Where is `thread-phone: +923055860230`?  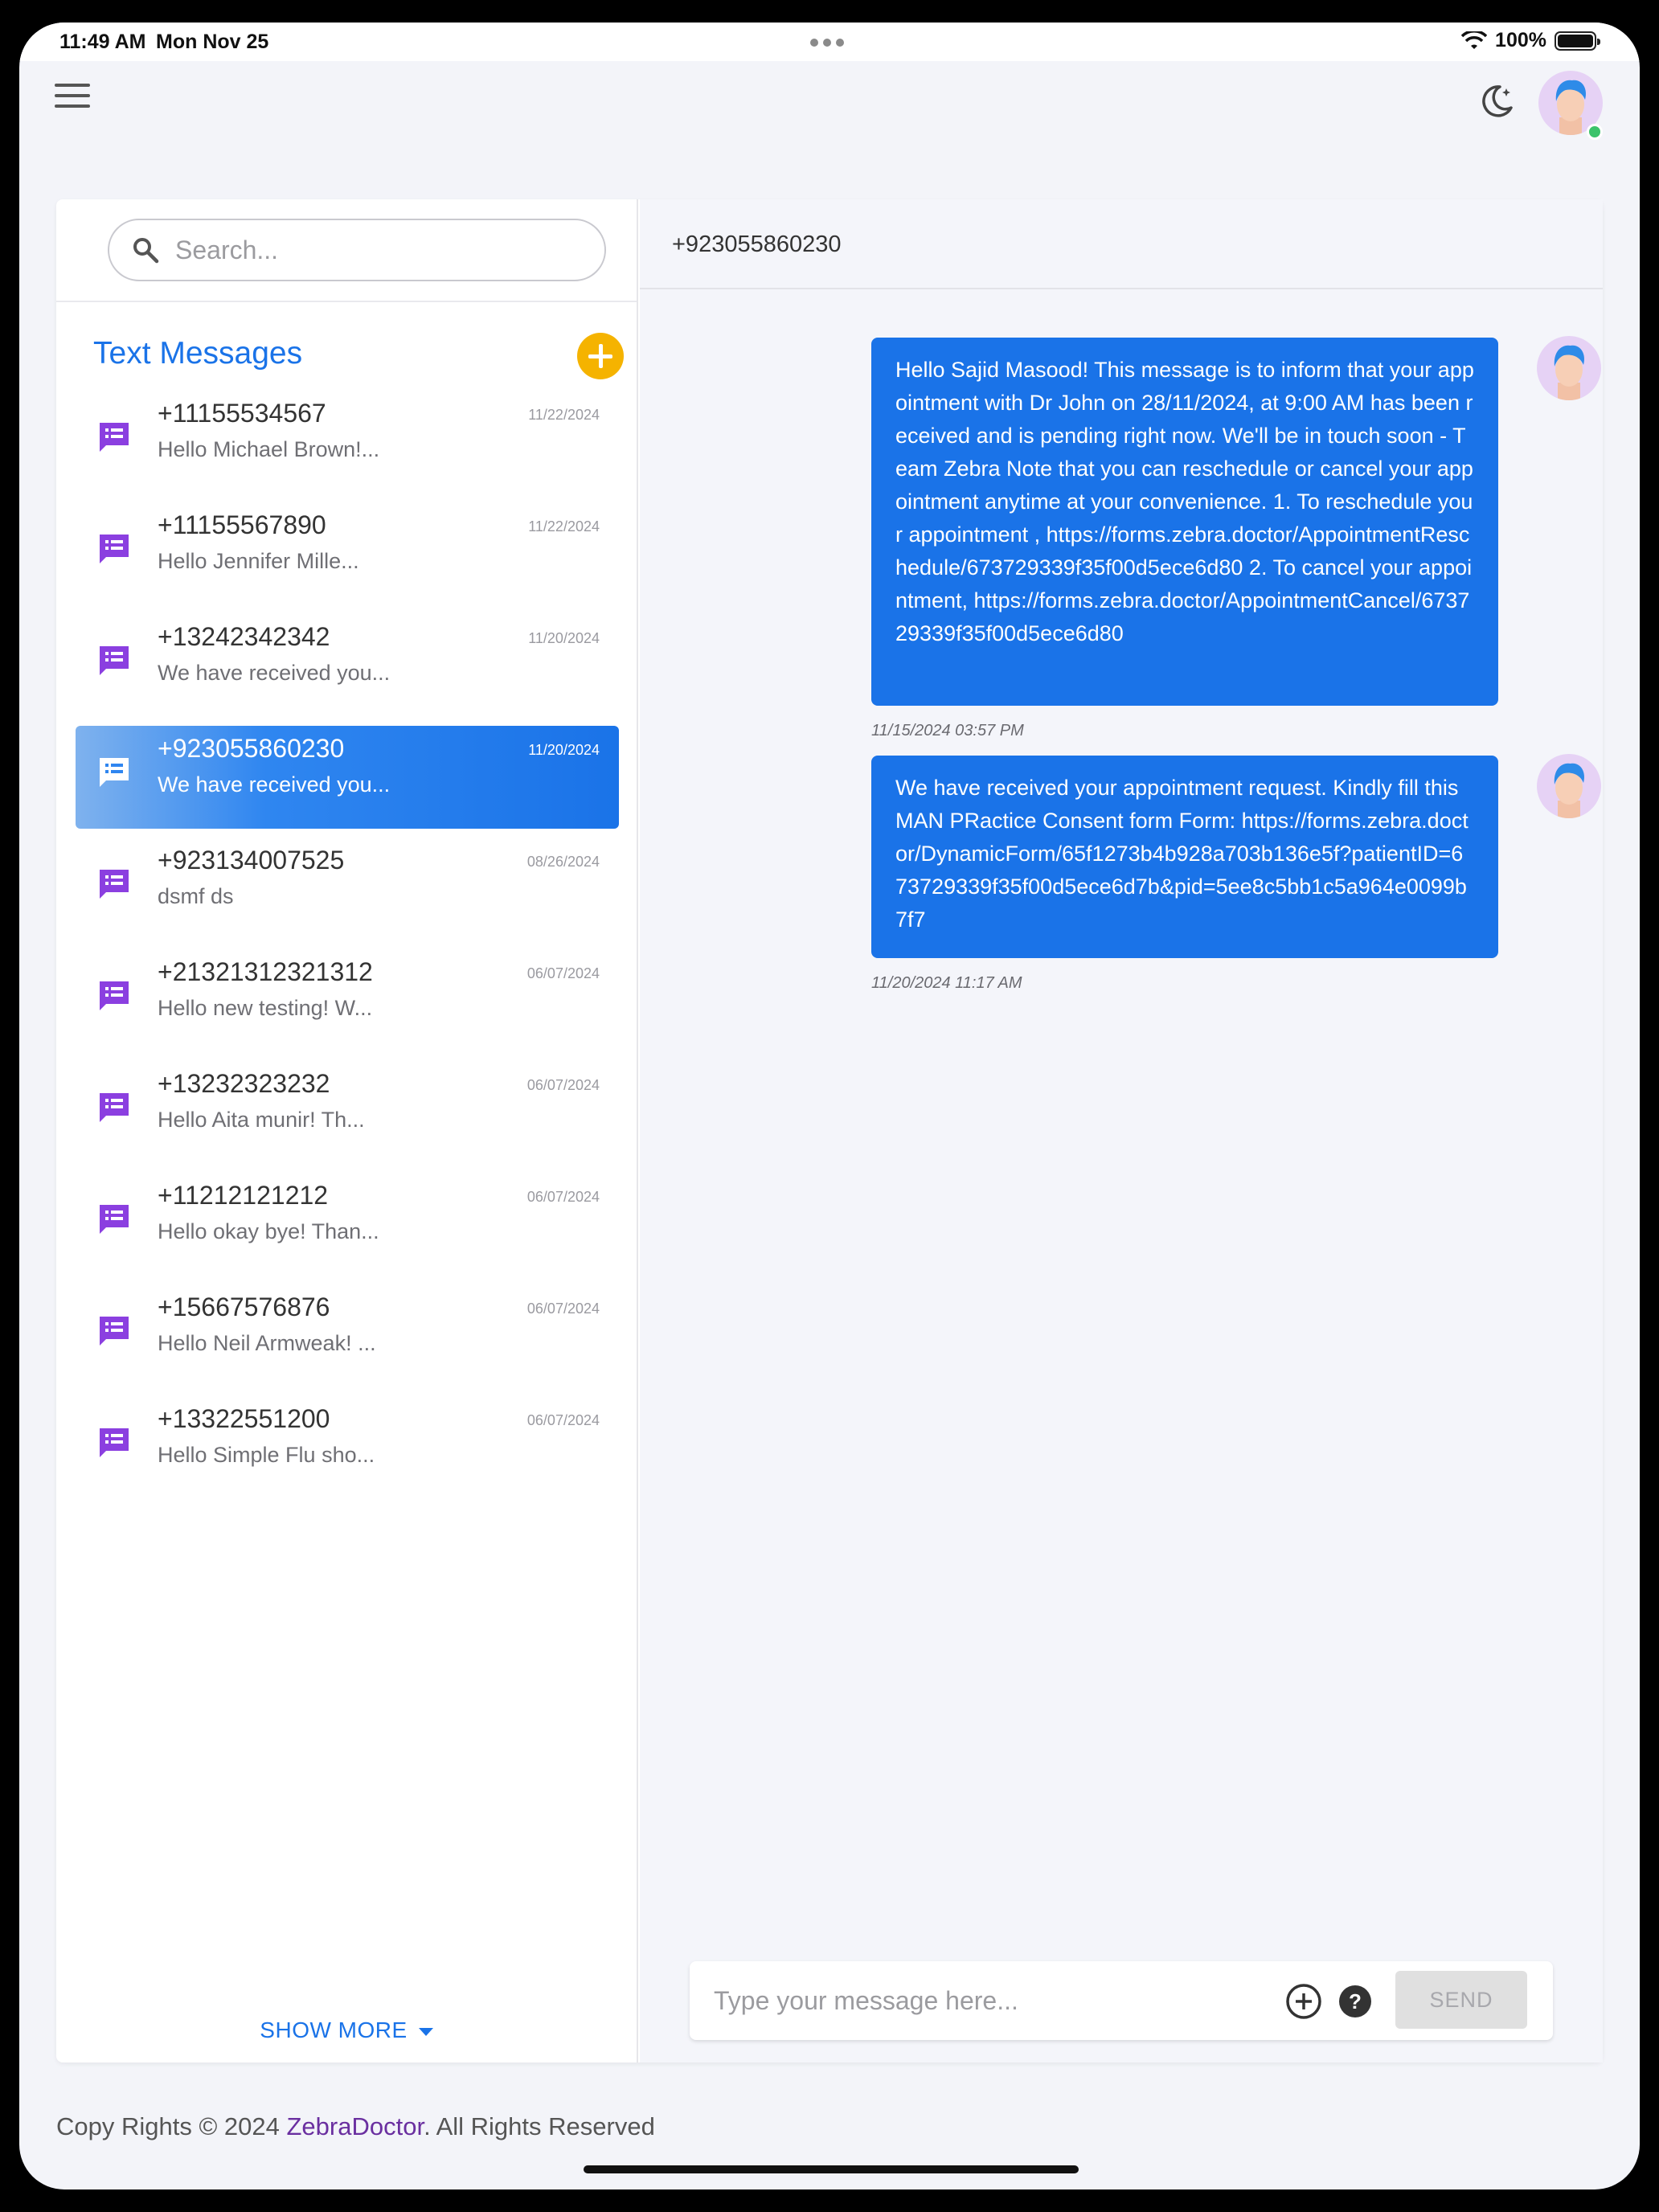 thread-phone: +923055860230 is located at coordinates (251, 748).